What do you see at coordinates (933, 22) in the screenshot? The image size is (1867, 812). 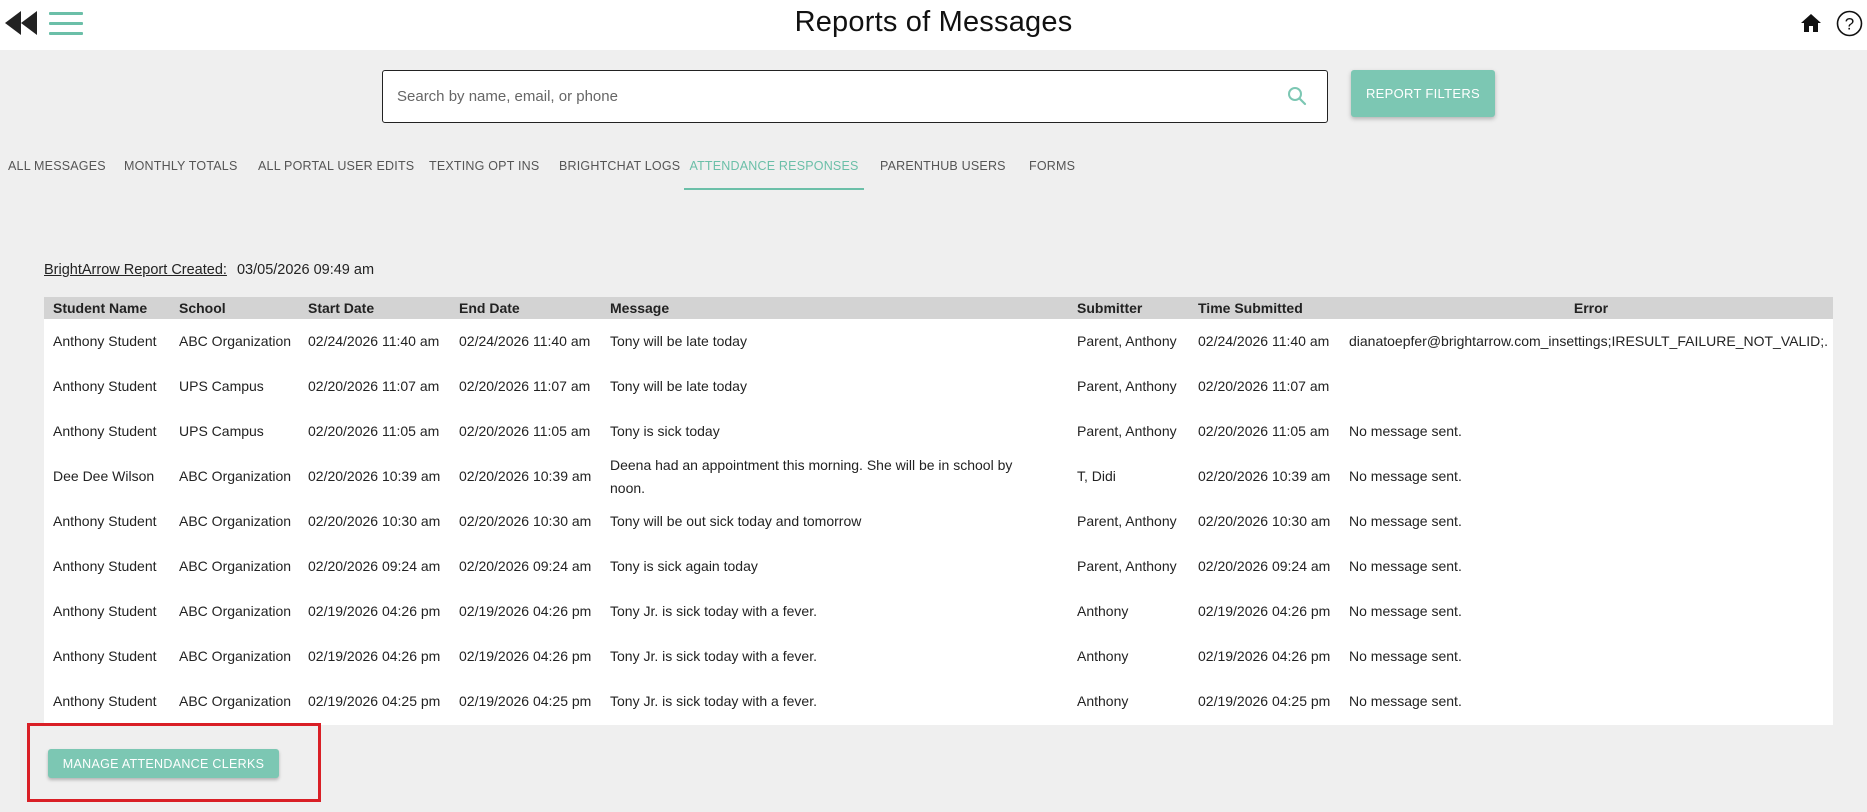 I see `page-title: Reports of Messages` at bounding box center [933, 22].